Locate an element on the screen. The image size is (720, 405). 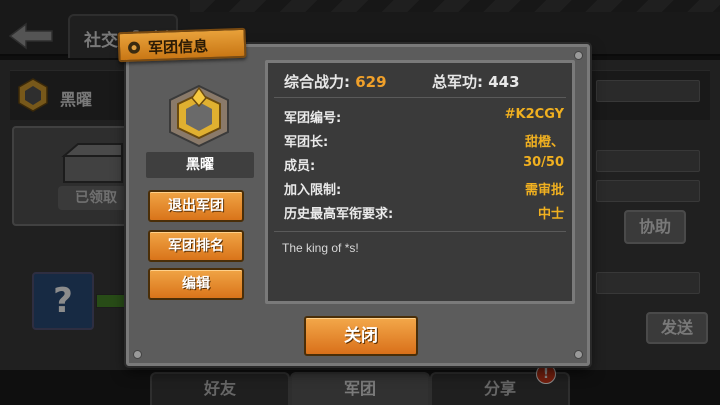
rank-req-value: 中士 is located at coordinates (550, 214).